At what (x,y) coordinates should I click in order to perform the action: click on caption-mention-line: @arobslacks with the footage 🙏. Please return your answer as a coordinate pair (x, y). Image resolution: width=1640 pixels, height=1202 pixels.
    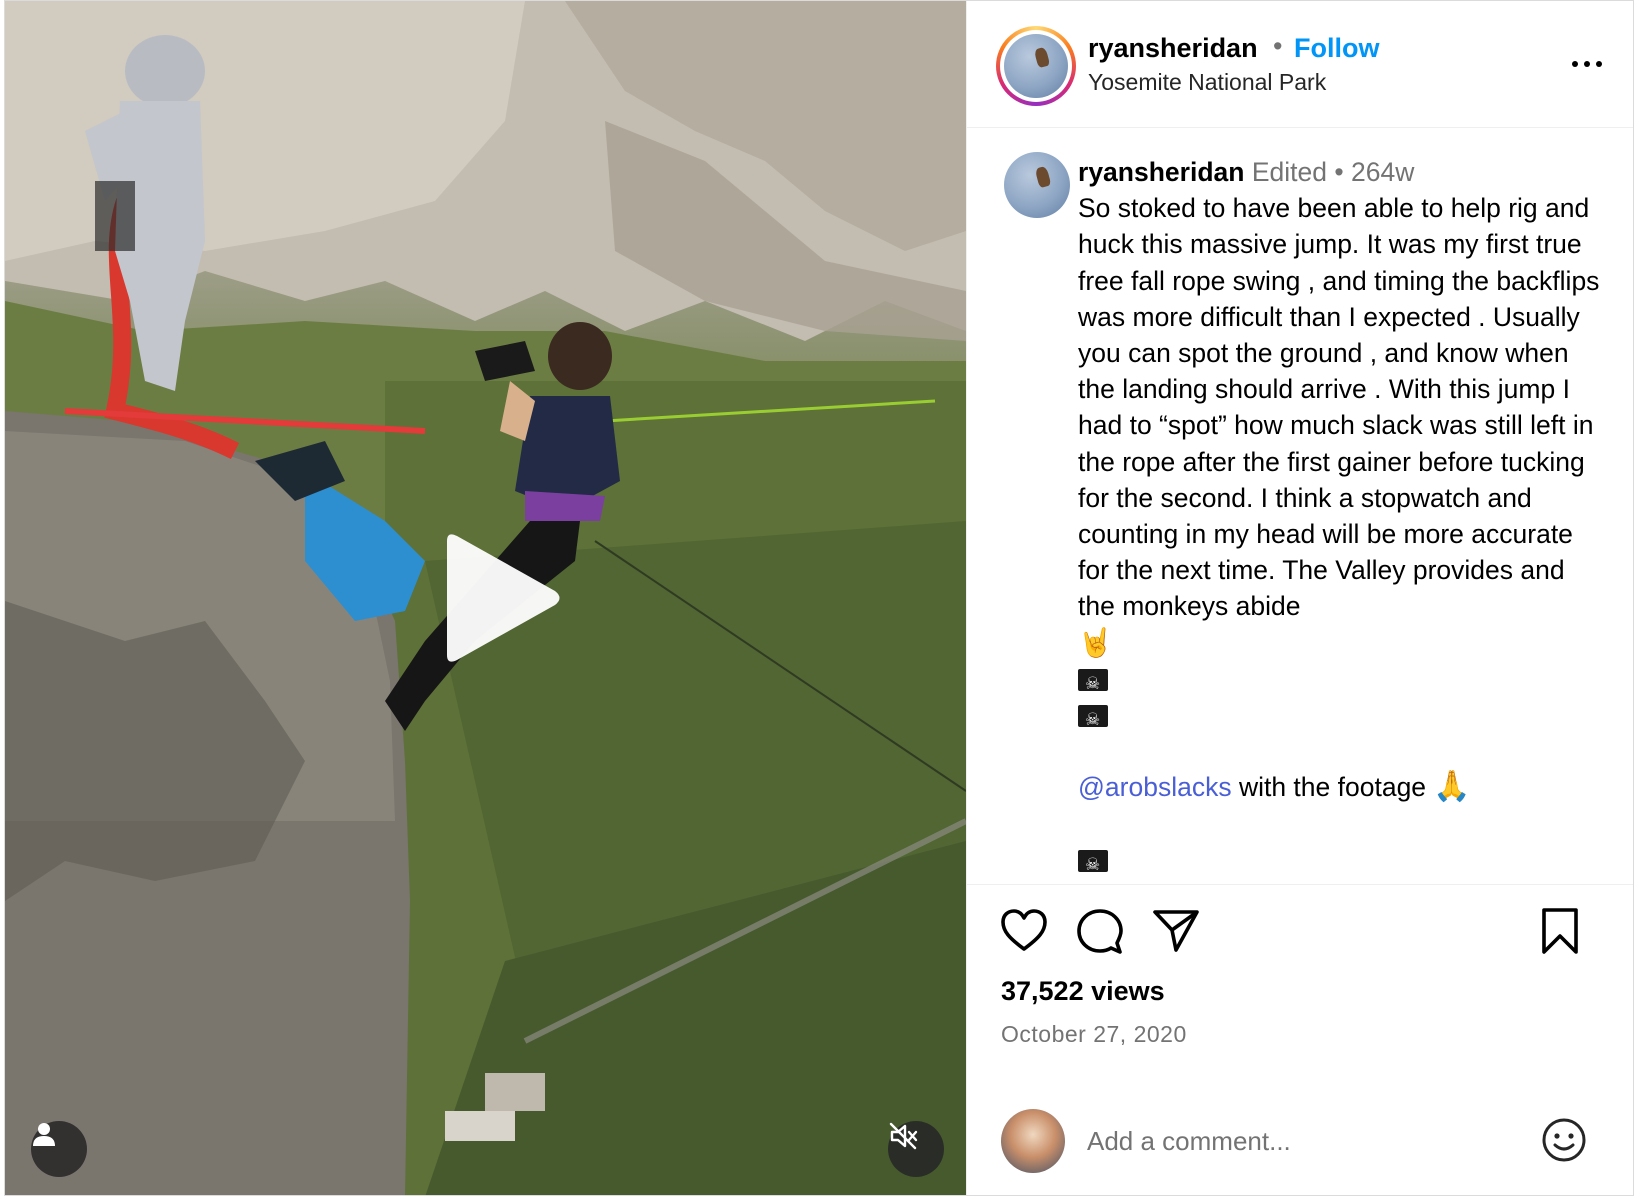
    Looking at the image, I should click on (1340, 787).